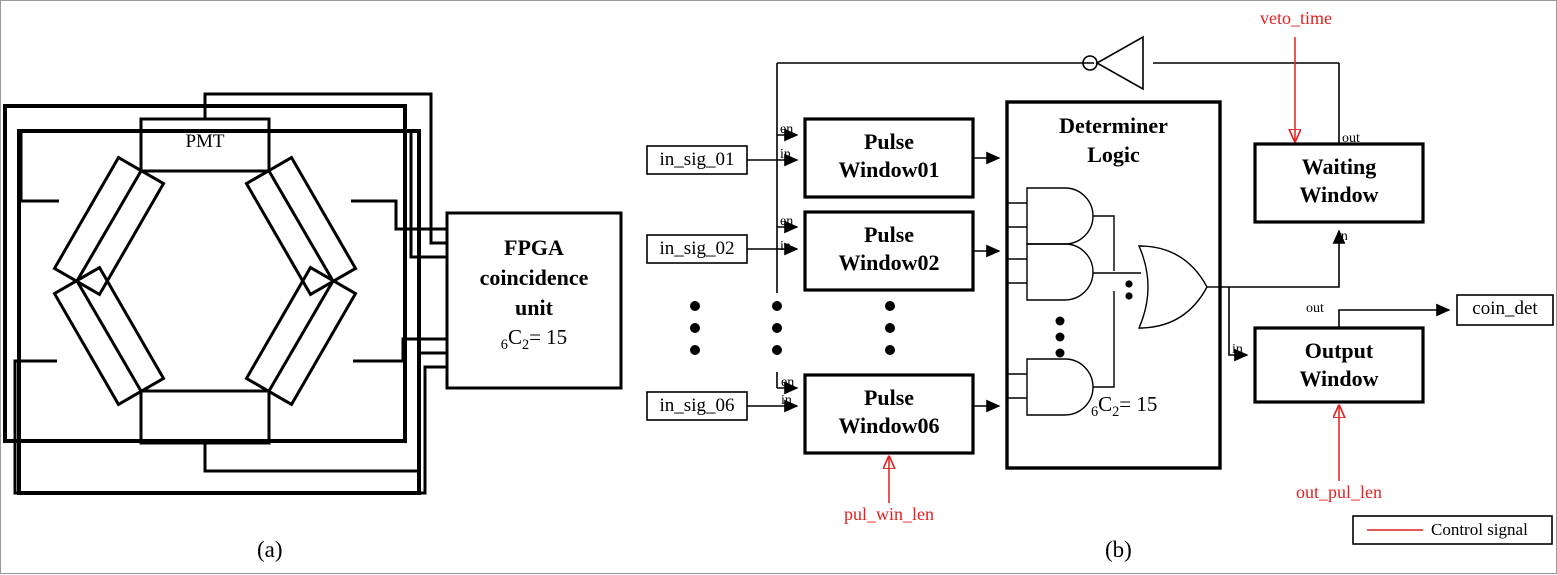  Describe the element at coordinates (1339, 166) in the screenshot. I see `waiting-window-line1: Waiting` at that location.